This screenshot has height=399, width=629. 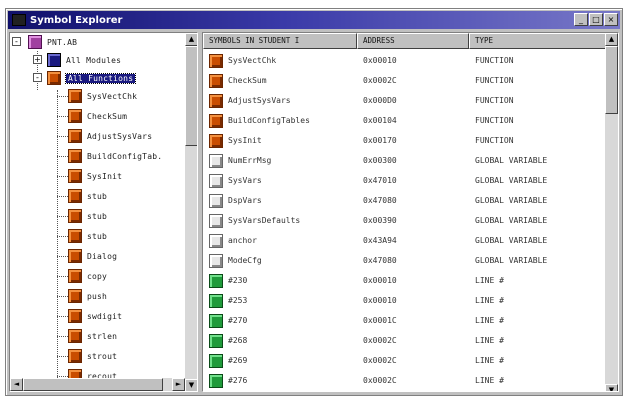 I want to click on symbol-address: 0x0001C, so click(x=380, y=320).